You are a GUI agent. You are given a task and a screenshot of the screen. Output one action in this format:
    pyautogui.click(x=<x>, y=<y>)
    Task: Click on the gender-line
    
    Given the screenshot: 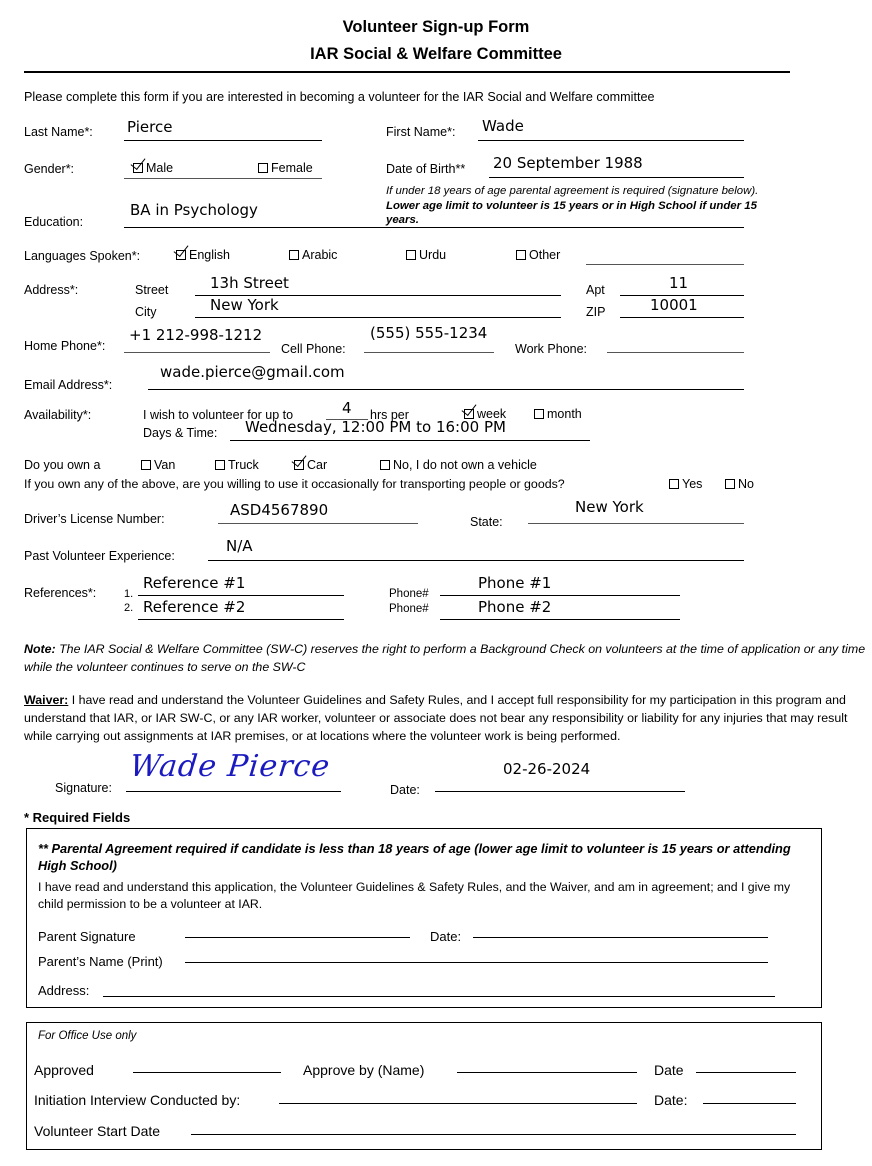 What is the action you would take?
    pyautogui.click(x=223, y=178)
    